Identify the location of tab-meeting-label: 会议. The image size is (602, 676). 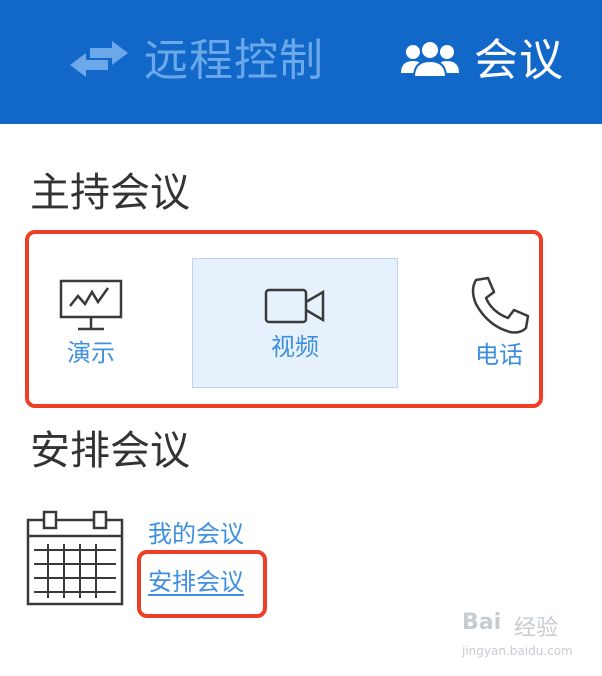
(519, 60).